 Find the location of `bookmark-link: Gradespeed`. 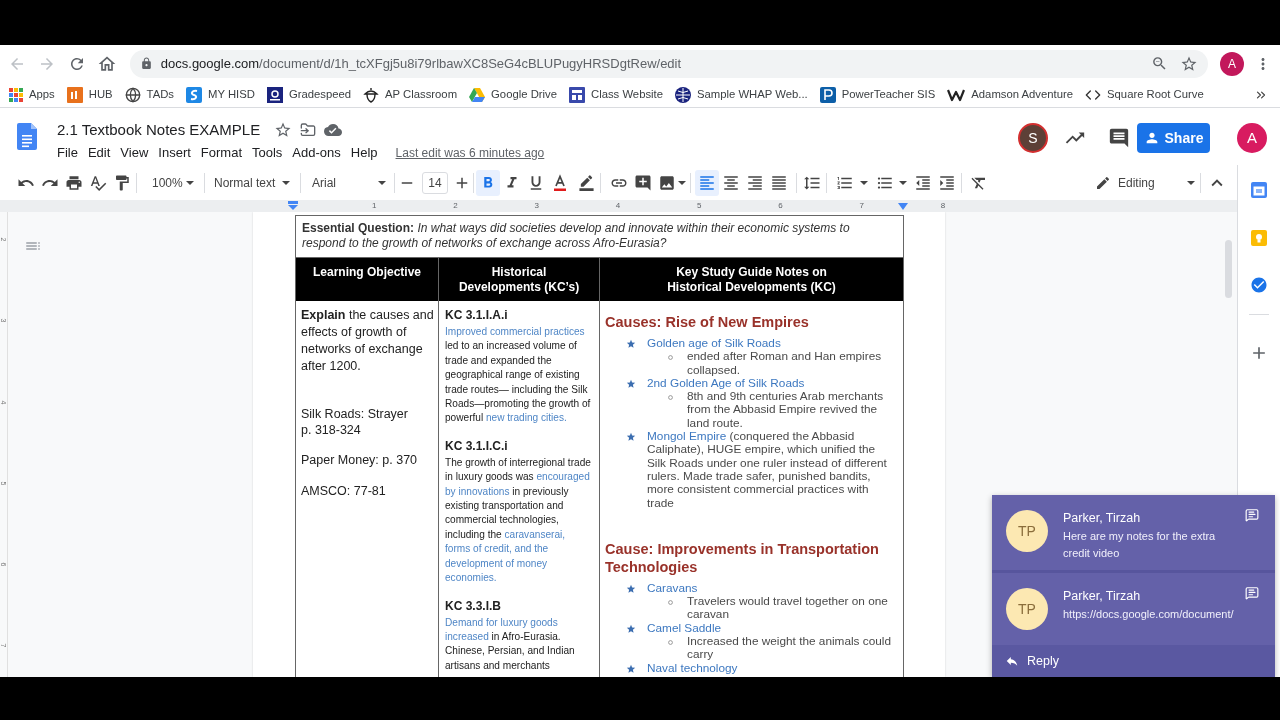

bookmark-link: Gradespeed is located at coordinates (309, 94).